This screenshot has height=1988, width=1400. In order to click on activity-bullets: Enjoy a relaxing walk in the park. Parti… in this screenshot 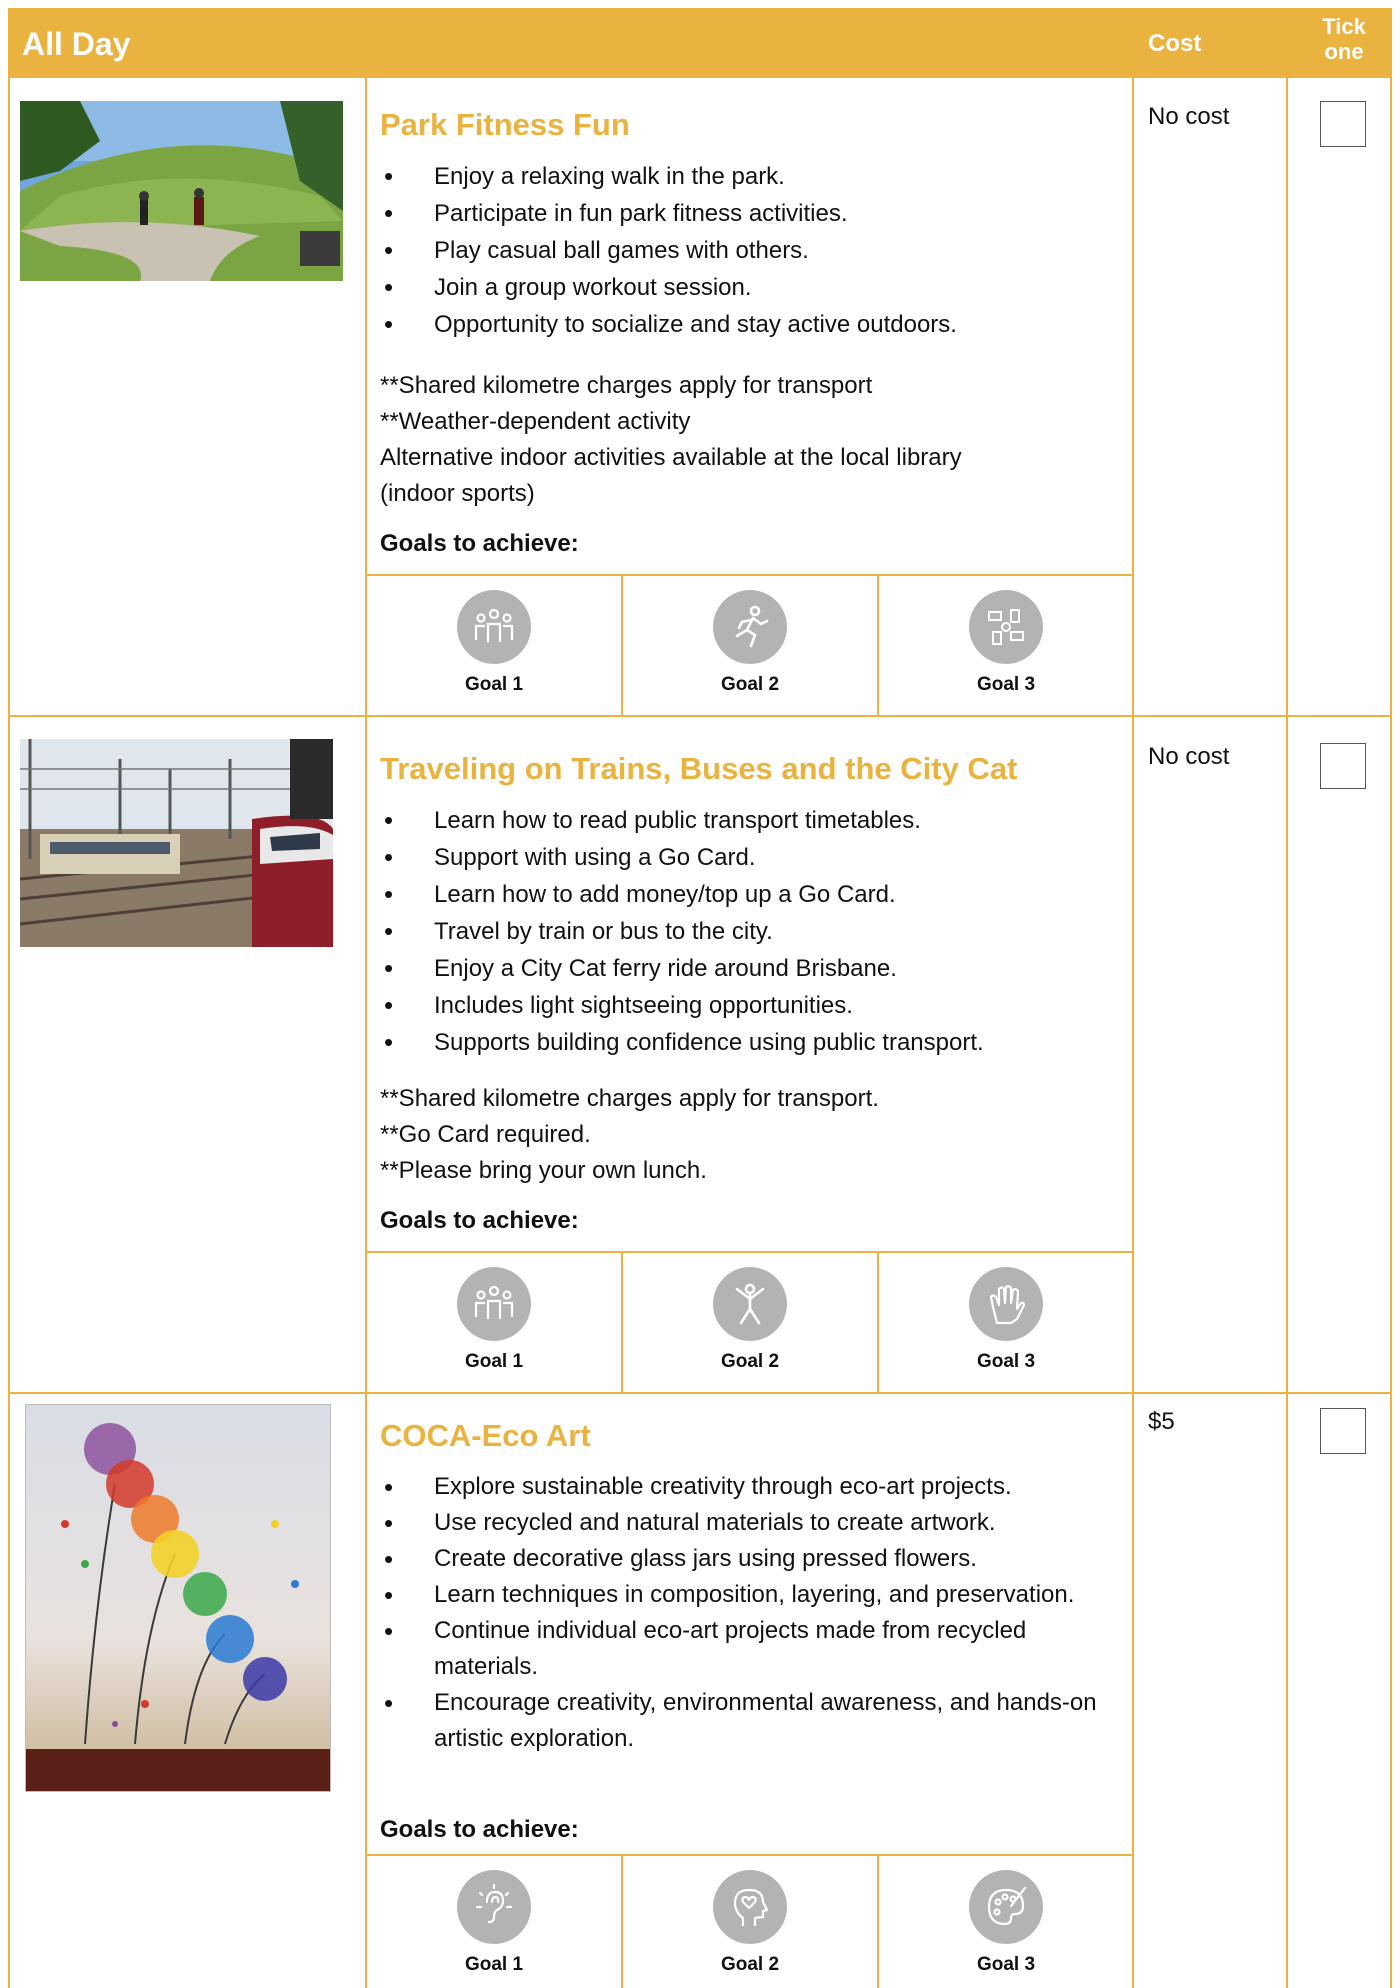, I will do `click(750, 250)`.